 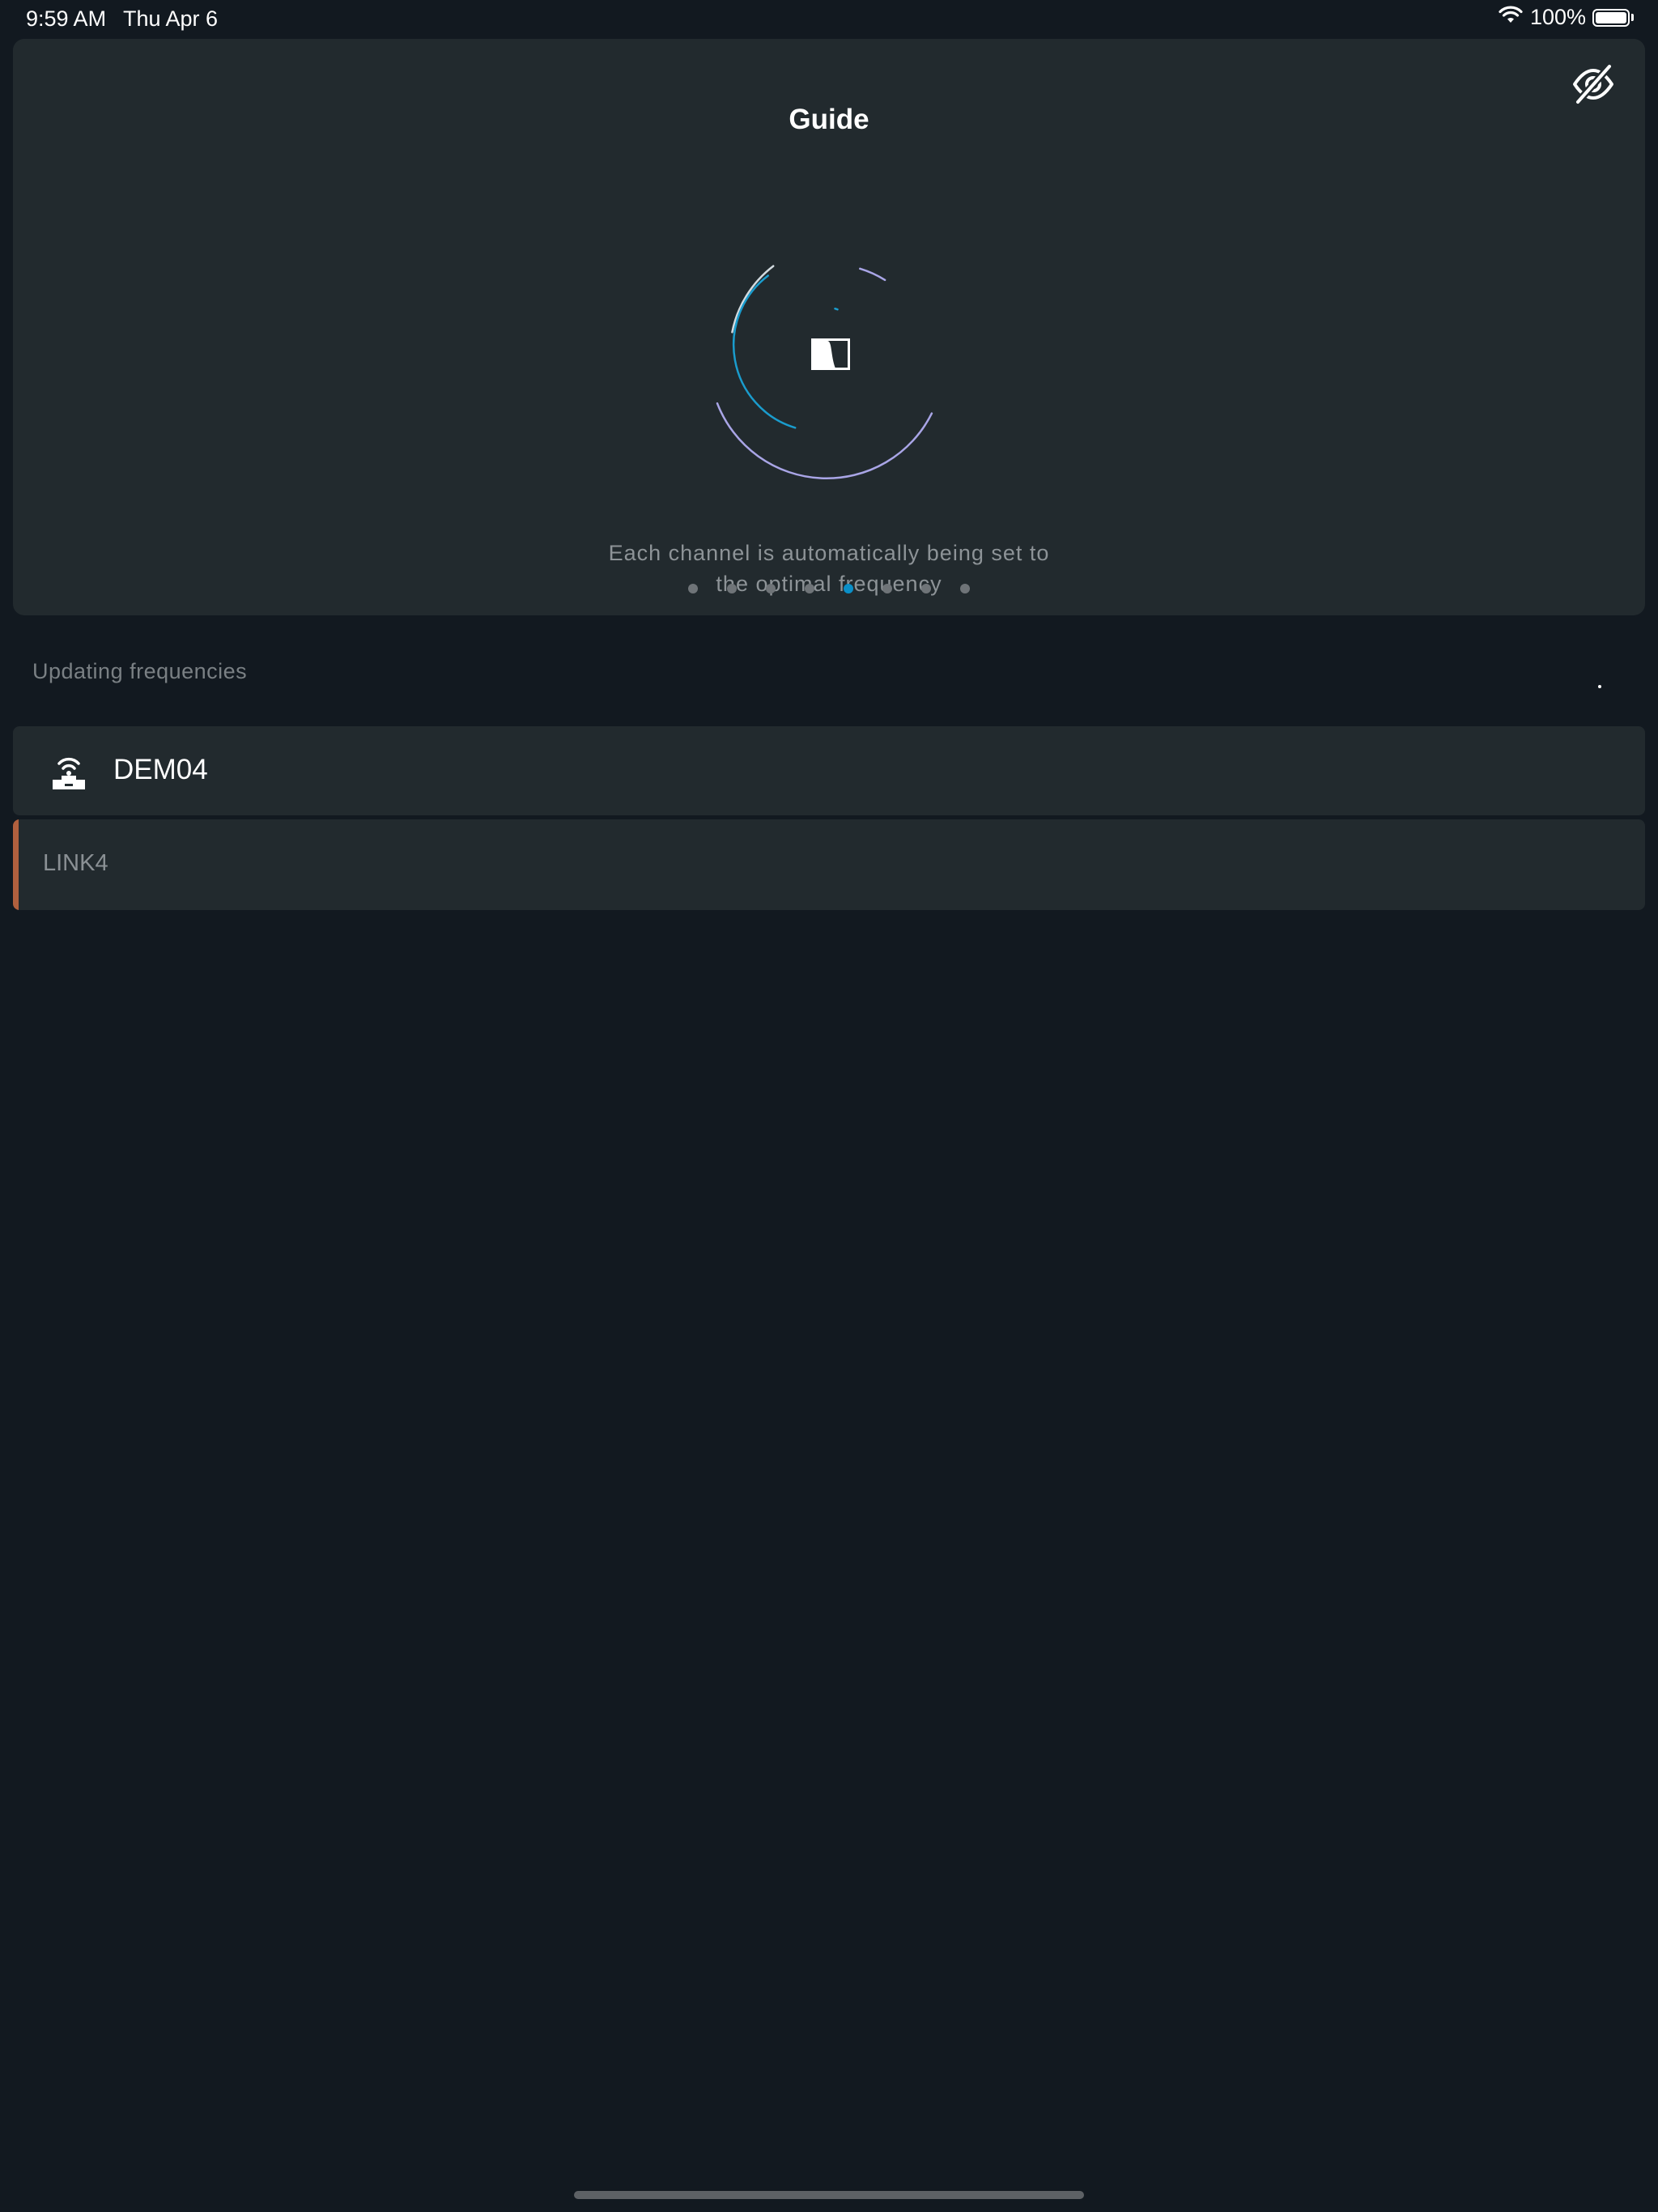 What do you see at coordinates (140, 671) in the screenshot?
I see `section-label: Updating frequencies` at bounding box center [140, 671].